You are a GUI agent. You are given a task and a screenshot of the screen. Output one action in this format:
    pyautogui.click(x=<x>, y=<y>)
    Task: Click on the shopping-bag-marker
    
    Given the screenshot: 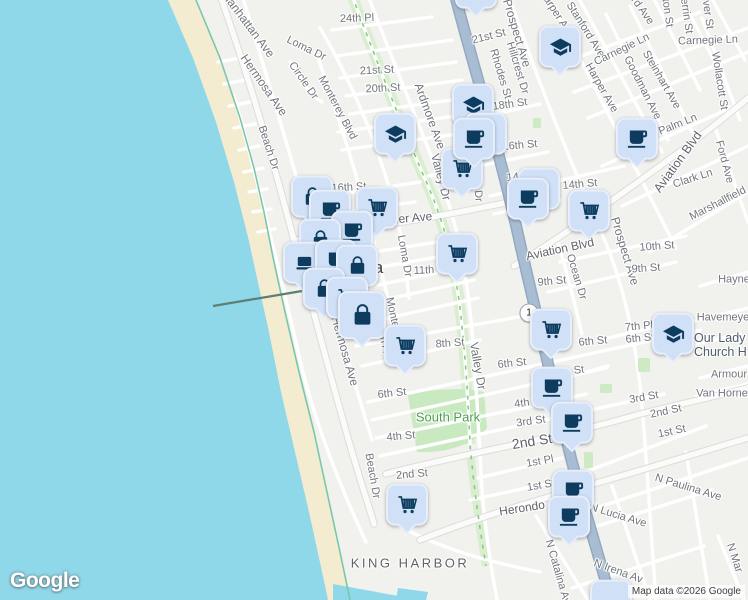 What is the action you would take?
    pyautogui.click(x=362, y=315)
    